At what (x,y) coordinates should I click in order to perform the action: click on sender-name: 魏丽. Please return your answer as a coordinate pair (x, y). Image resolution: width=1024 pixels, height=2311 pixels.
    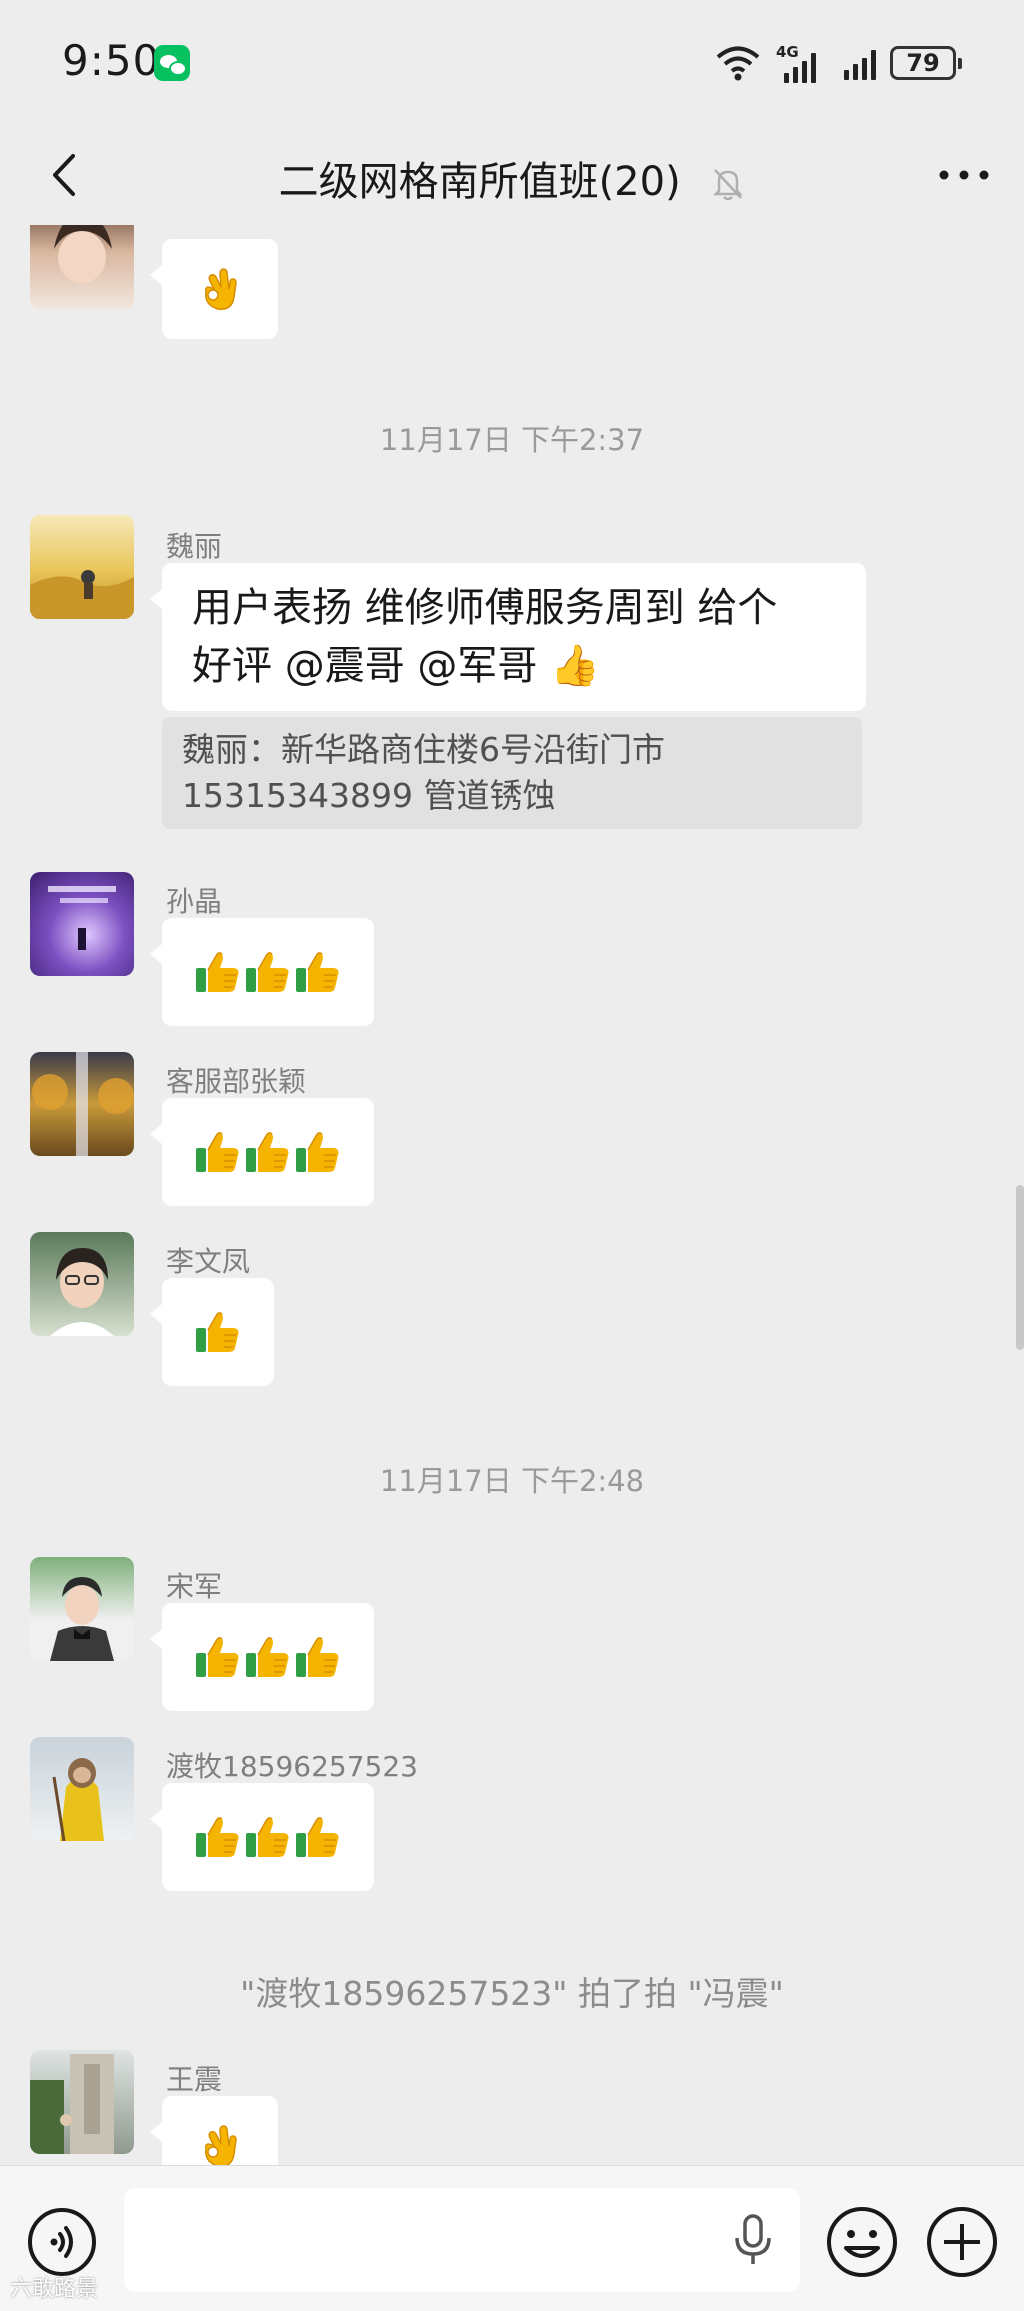
    Looking at the image, I should click on (194, 546).